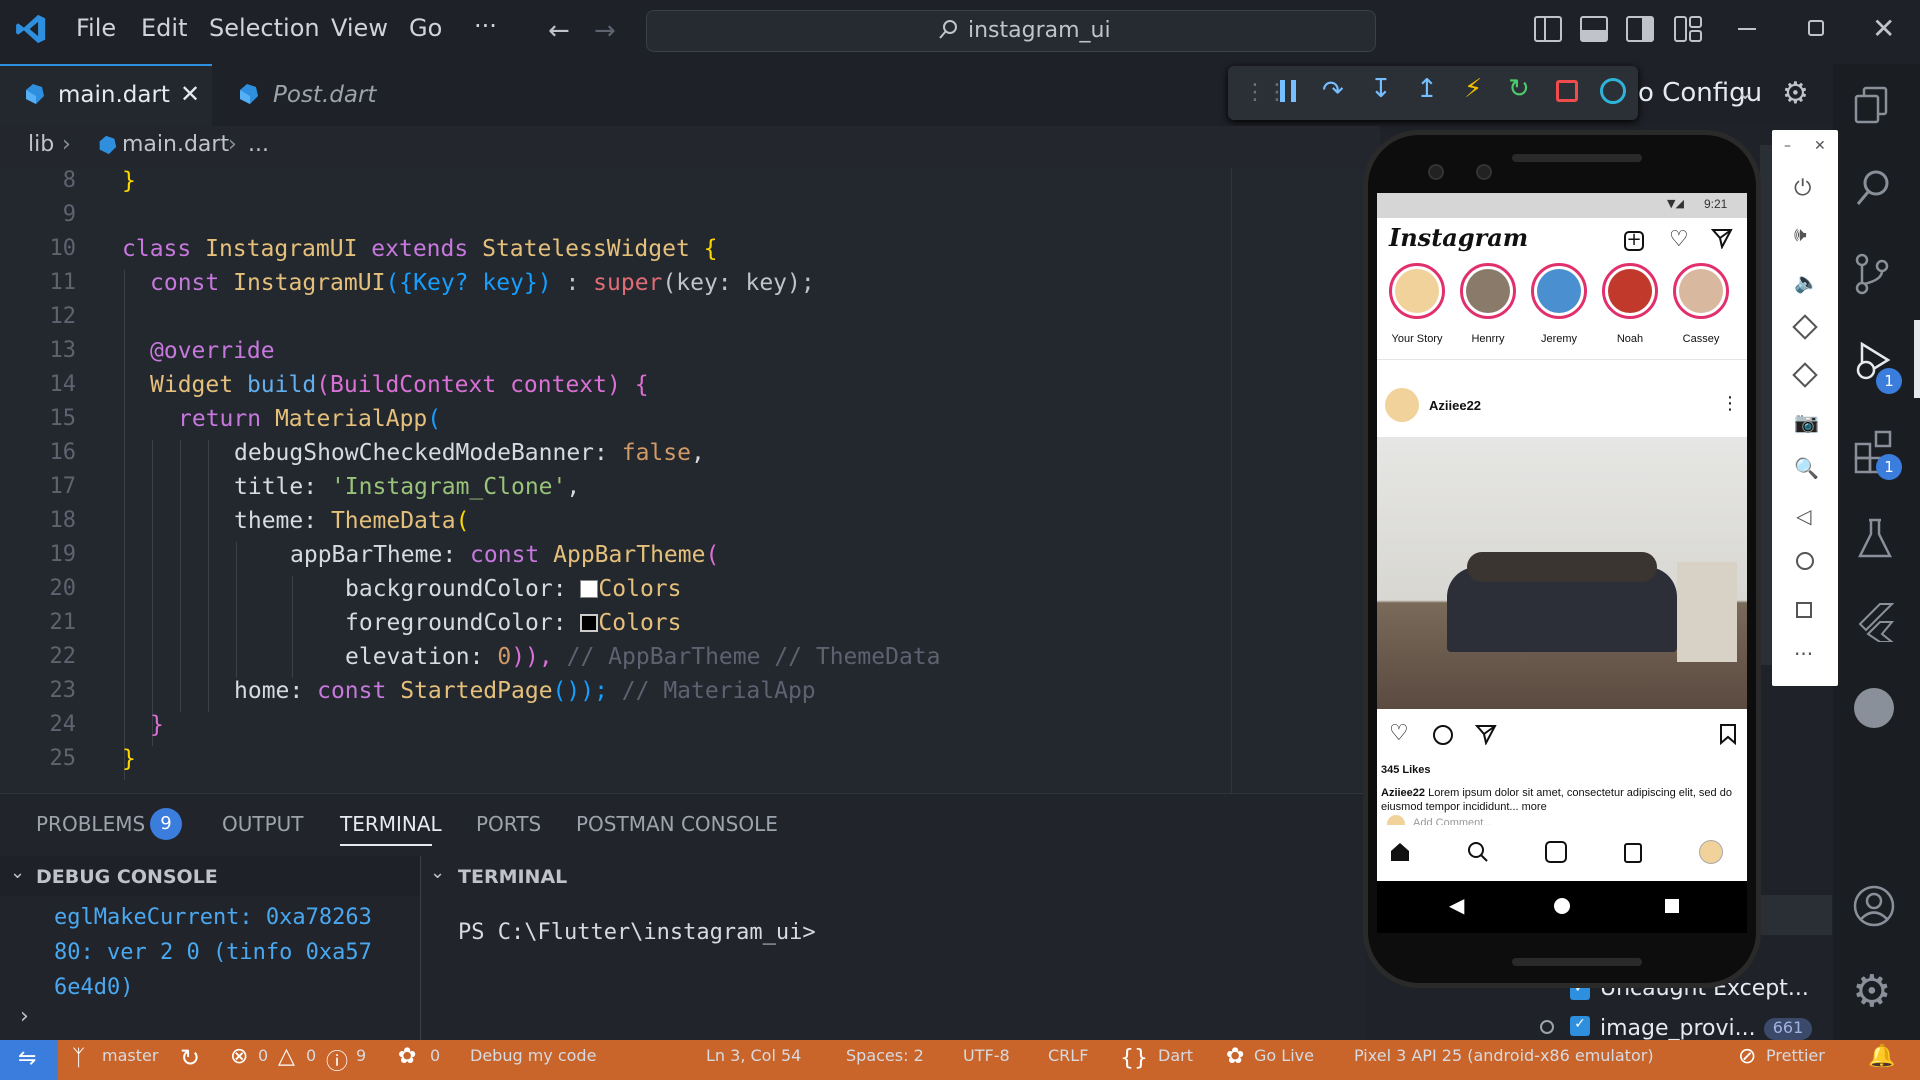 This screenshot has height=1080, width=1920. Describe the element at coordinates (1787, 146) in the screenshot. I see `minimize-icon: –` at that location.